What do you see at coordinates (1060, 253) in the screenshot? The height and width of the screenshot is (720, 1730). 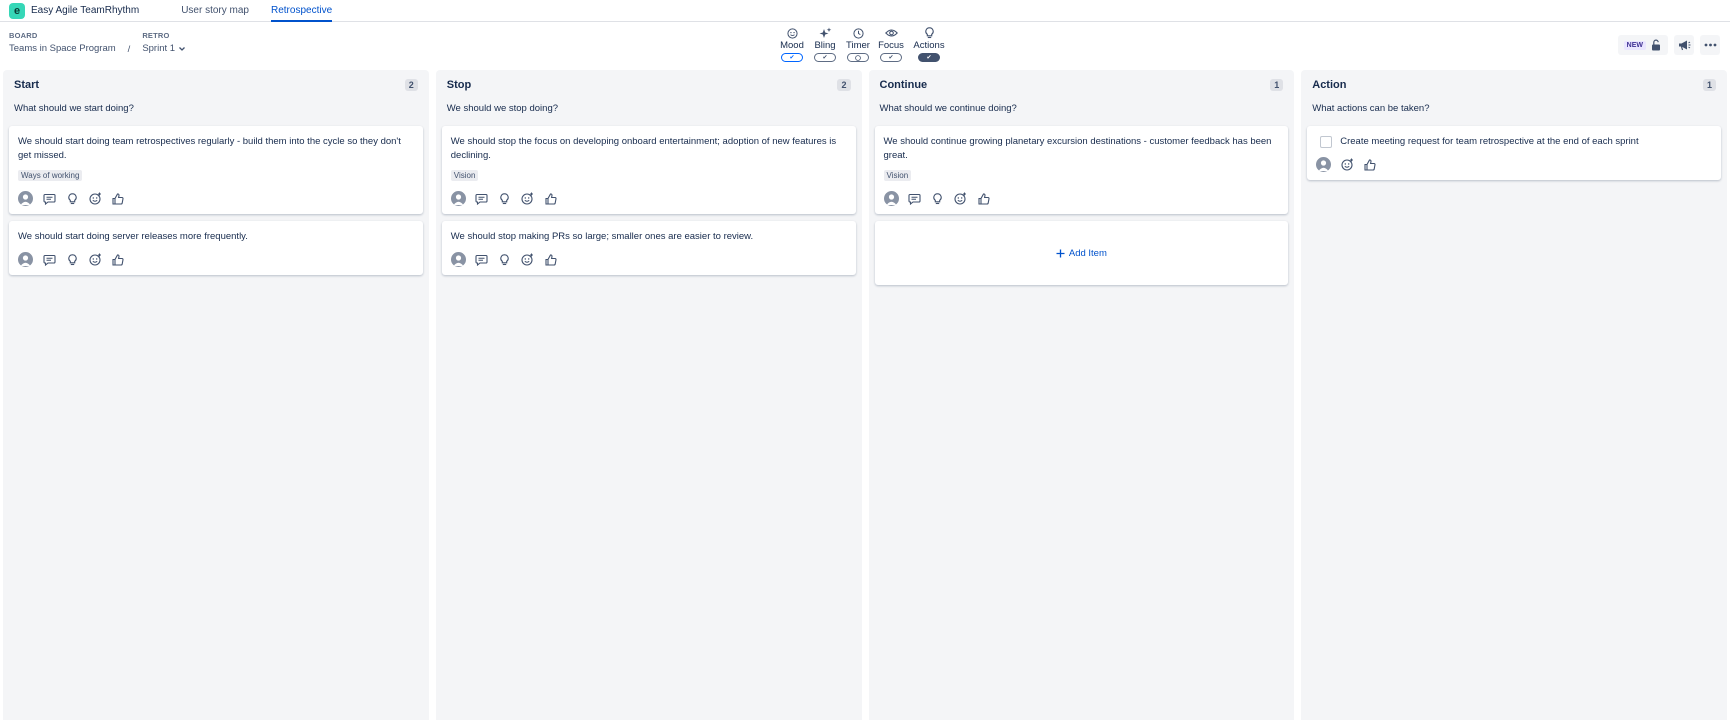 I see `plus-icon` at bounding box center [1060, 253].